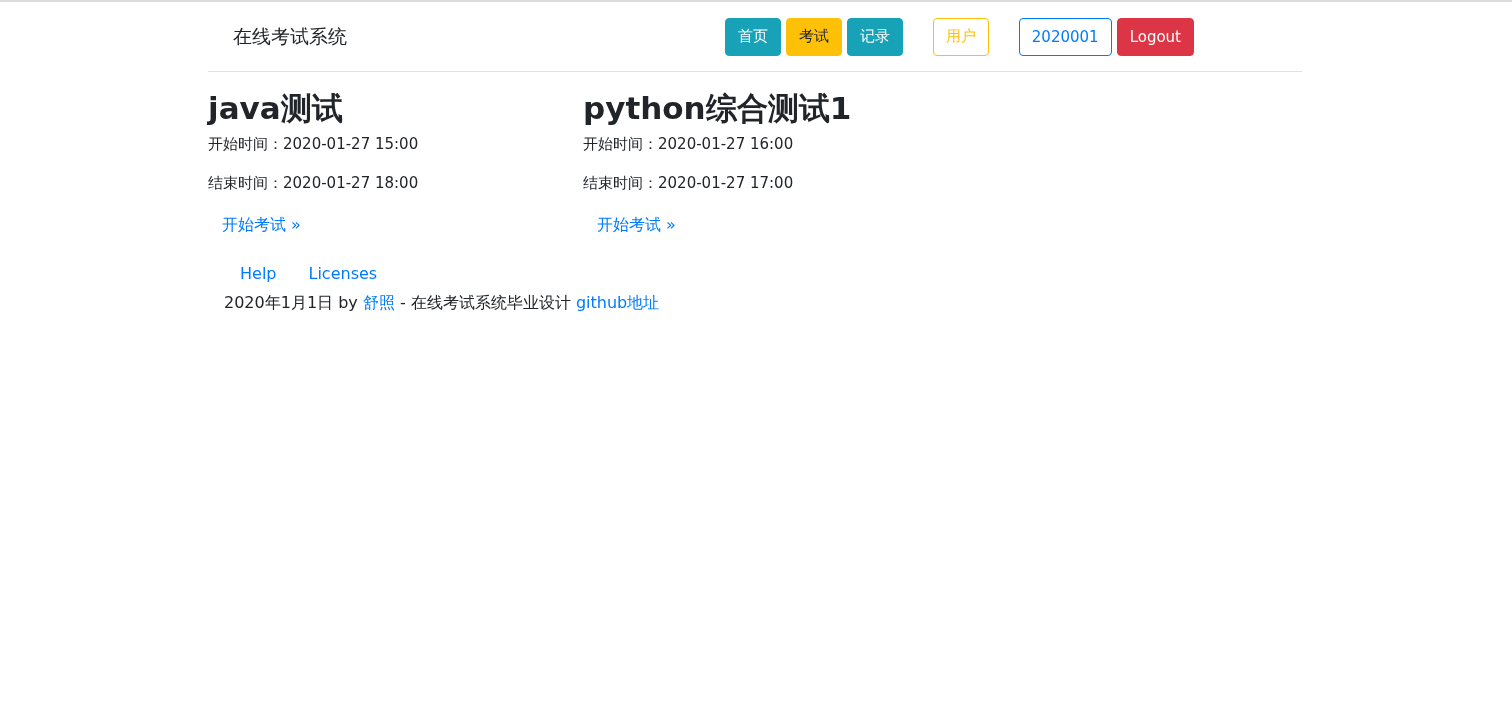  What do you see at coordinates (1155, 36) in the screenshot?
I see `nav-button: Logout` at bounding box center [1155, 36].